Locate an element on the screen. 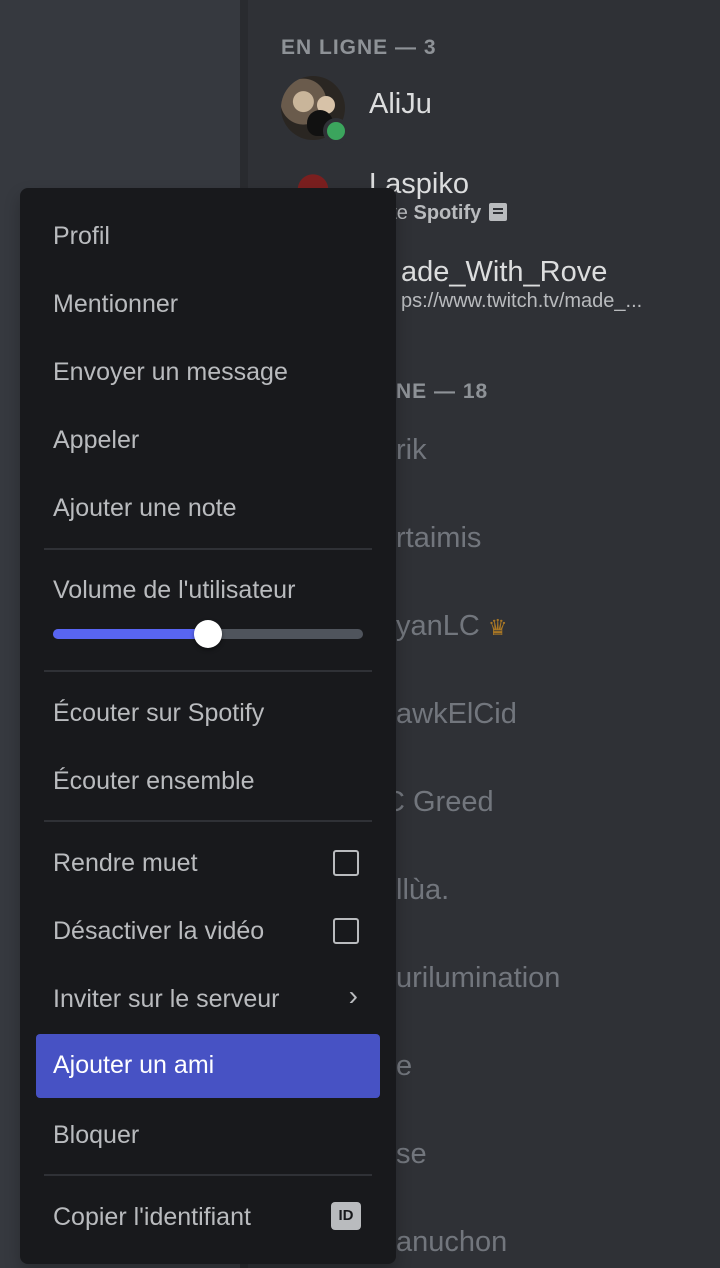 This screenshot has height=1268, width=720. member-item: rtaimis is located at coordinates (438, 538).